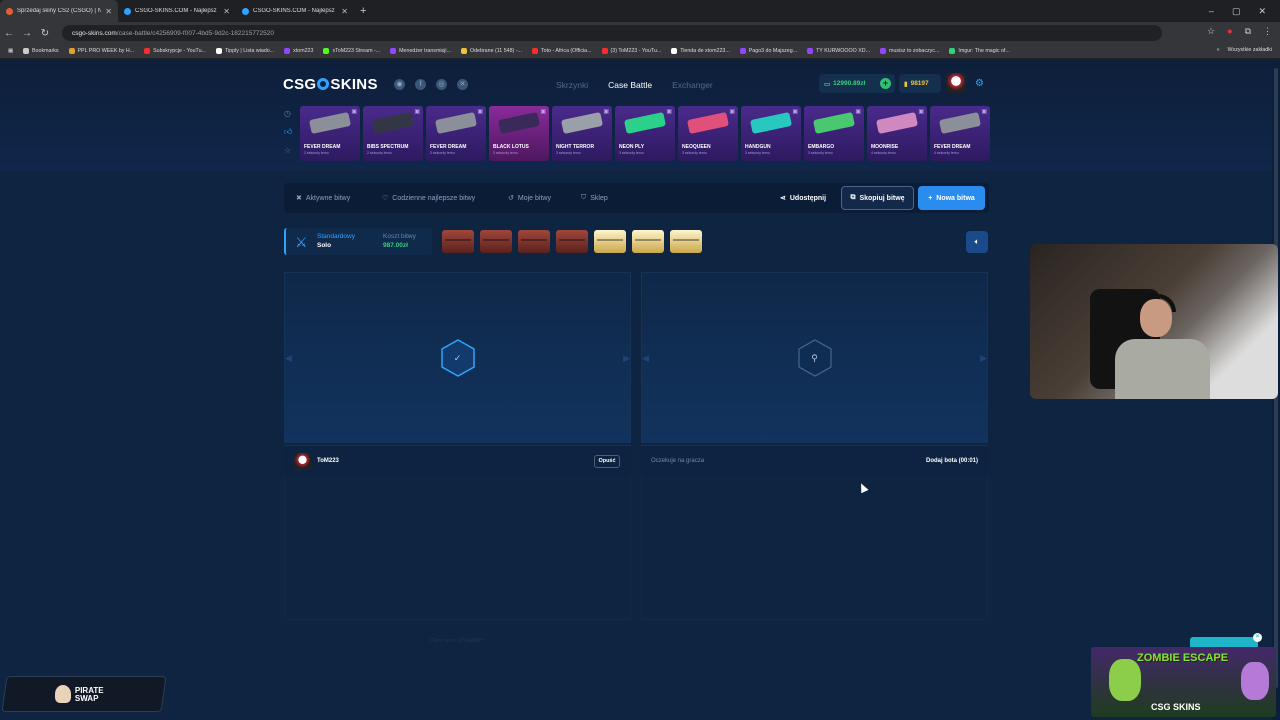  Describe the element at coordinates (803, 198) in the screenshot. I see `share-button: ⋖ Udostępnij` at that location.